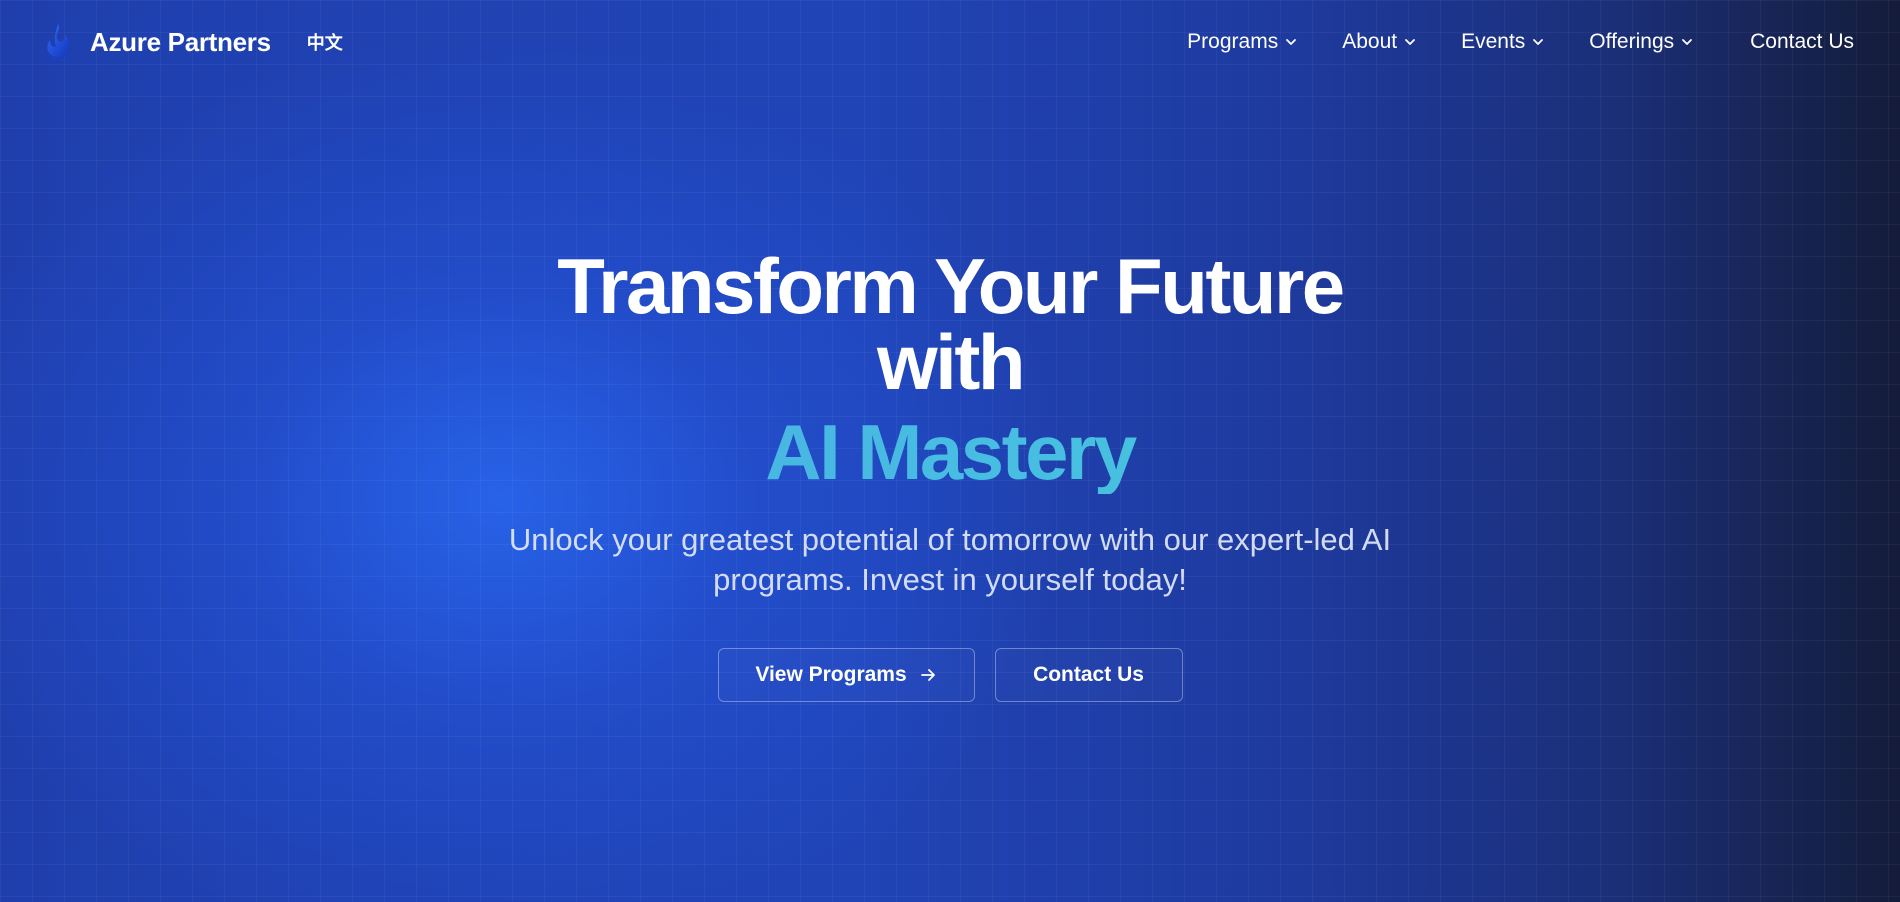 Image resolution: width=1900 pixels, height=902 pixels. What do you see at coordinates (927, 675) in the screenshot?
I see `arrow-right-icon` at bounding box center [927, 675].